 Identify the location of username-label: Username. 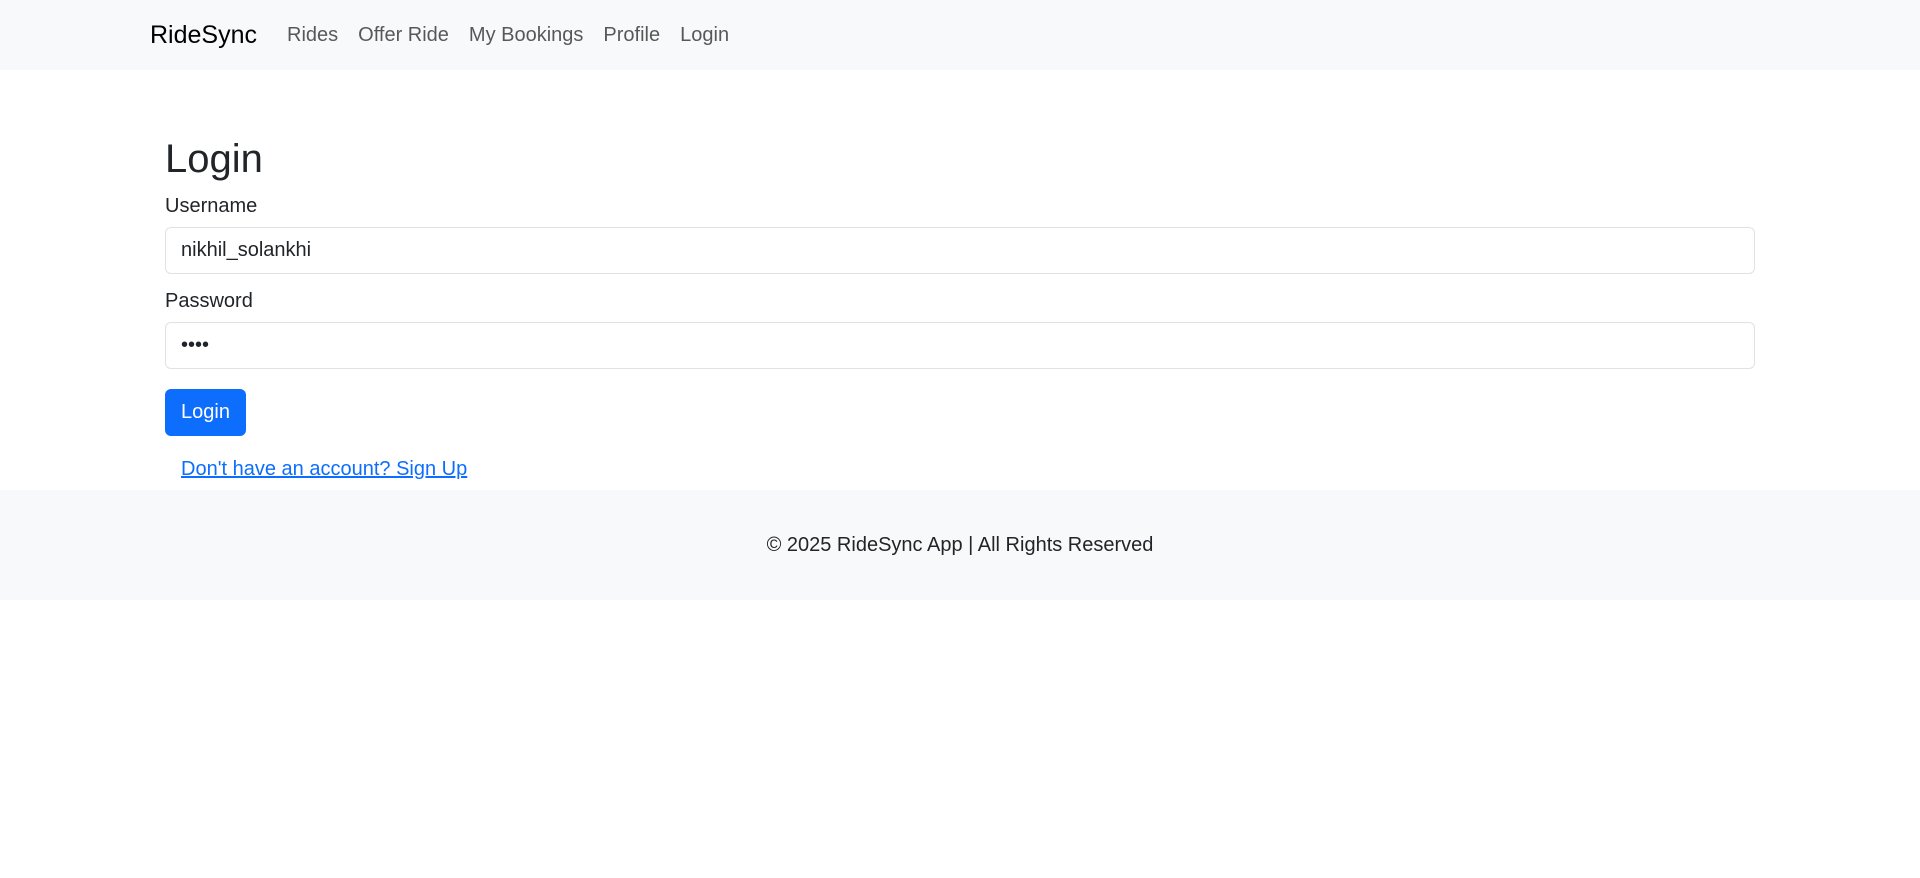
(211, 206).